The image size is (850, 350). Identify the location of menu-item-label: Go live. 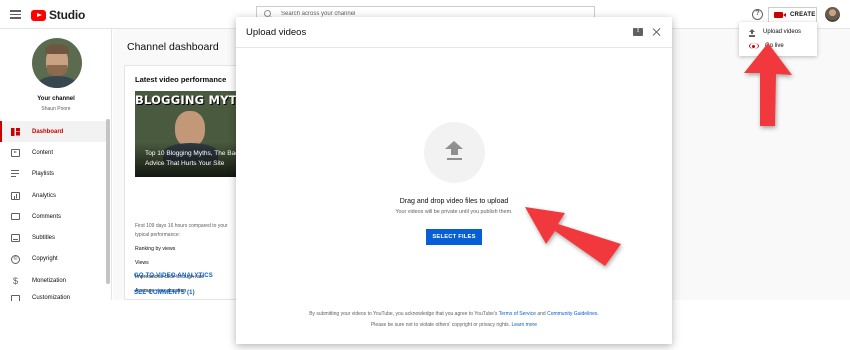
(774, 46).